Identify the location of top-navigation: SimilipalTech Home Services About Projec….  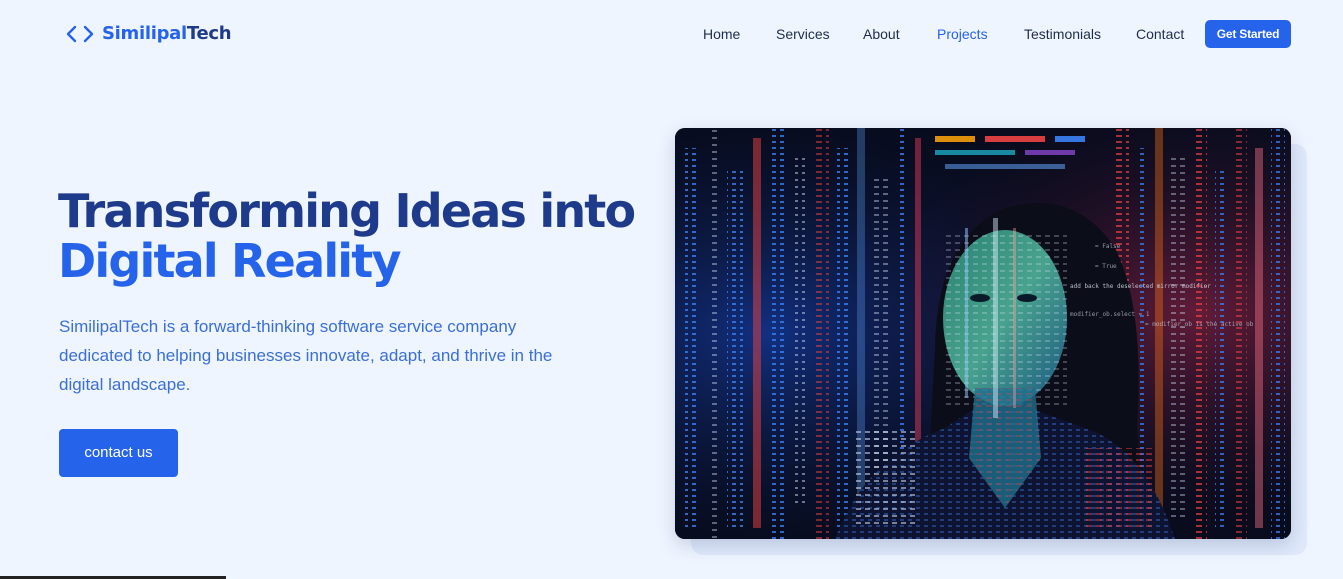
(671, 34).